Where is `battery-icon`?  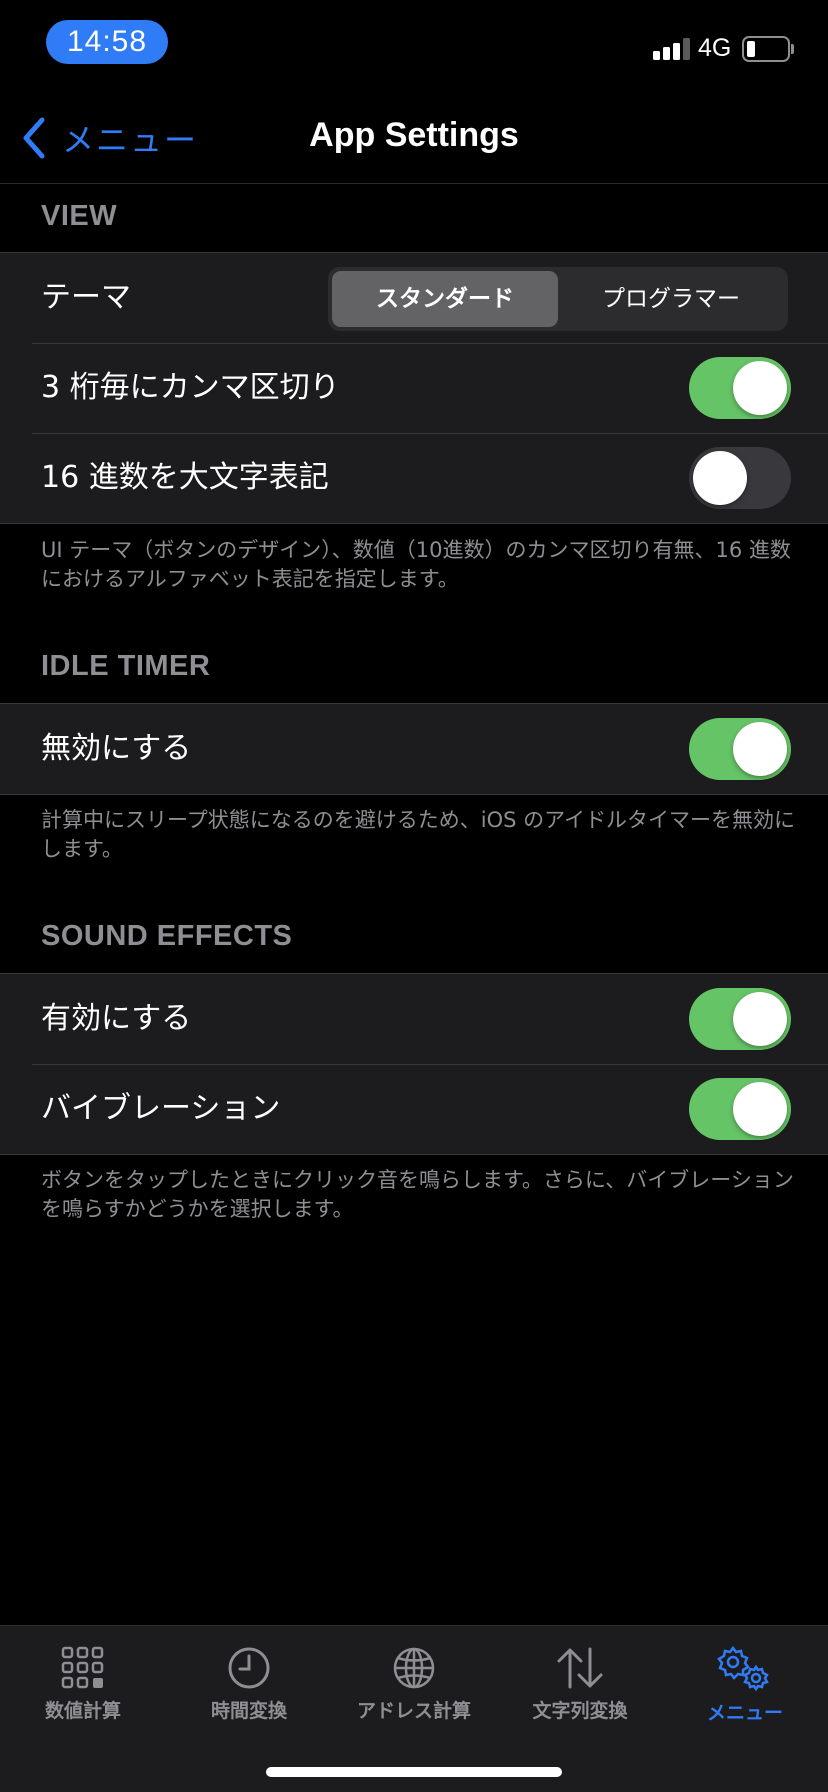
battery-icon is located at coordinates (766, 49).